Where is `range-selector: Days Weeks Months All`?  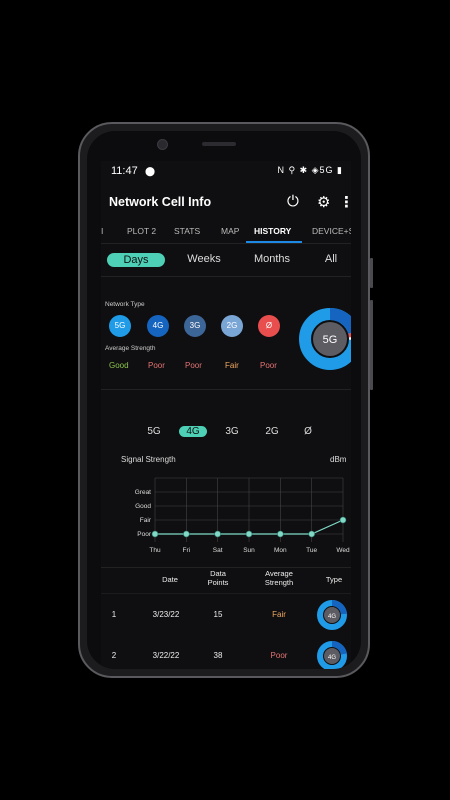
range-selector: Days Weeks Months All is located at coordinates (226, 262).